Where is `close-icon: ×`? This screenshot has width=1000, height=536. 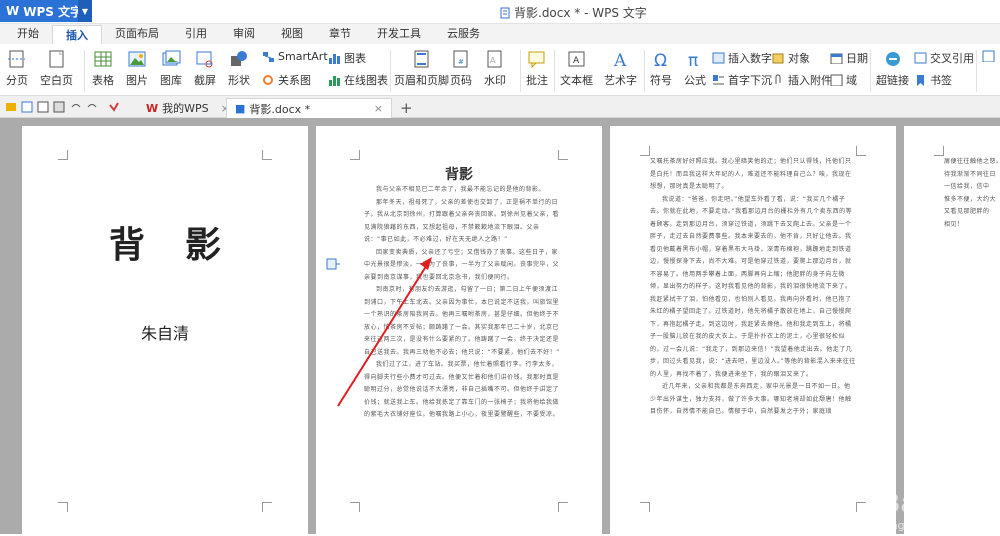
close-icon: × is located at coordinates (378, 108).